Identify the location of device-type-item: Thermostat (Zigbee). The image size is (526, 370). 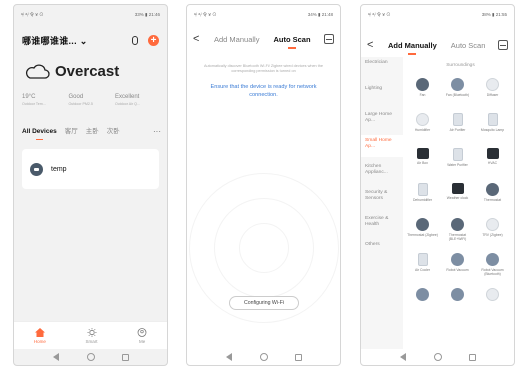
(422, 230).